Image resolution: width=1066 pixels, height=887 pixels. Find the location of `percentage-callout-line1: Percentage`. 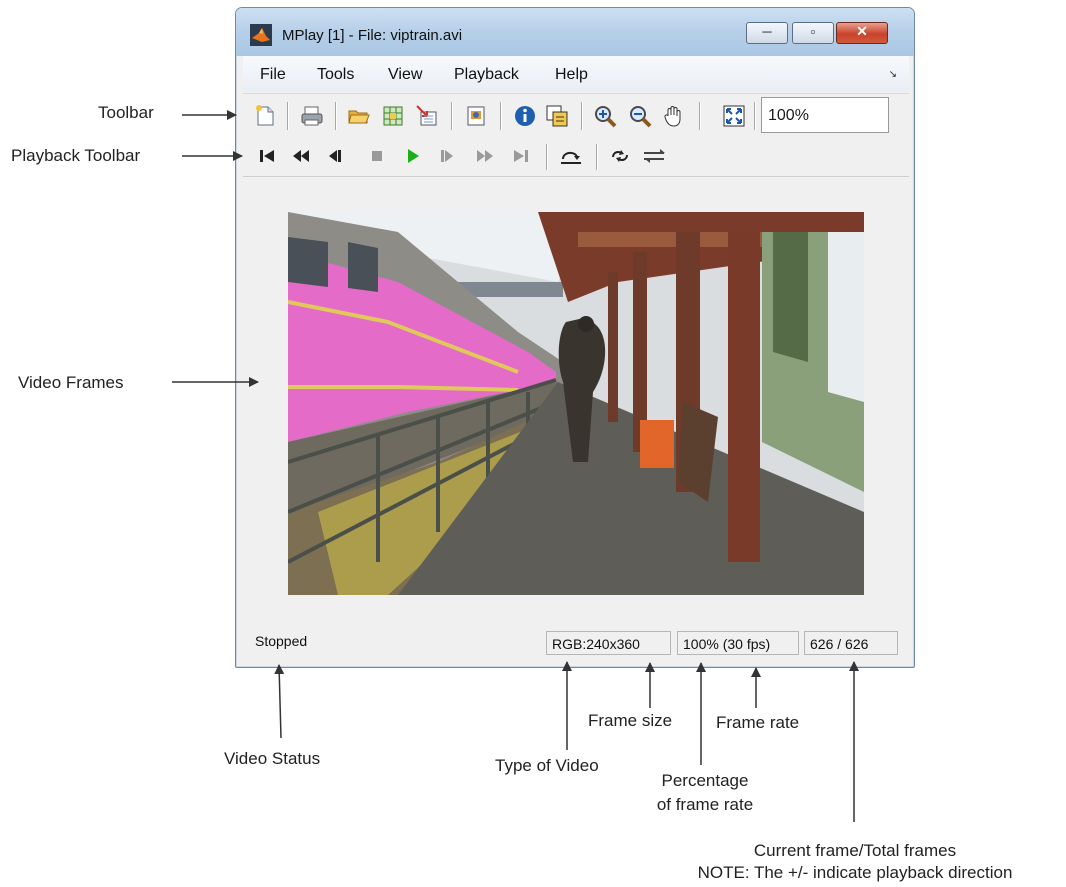

percentage-callout-line1: Percentage is located at coordinates (705, 780).